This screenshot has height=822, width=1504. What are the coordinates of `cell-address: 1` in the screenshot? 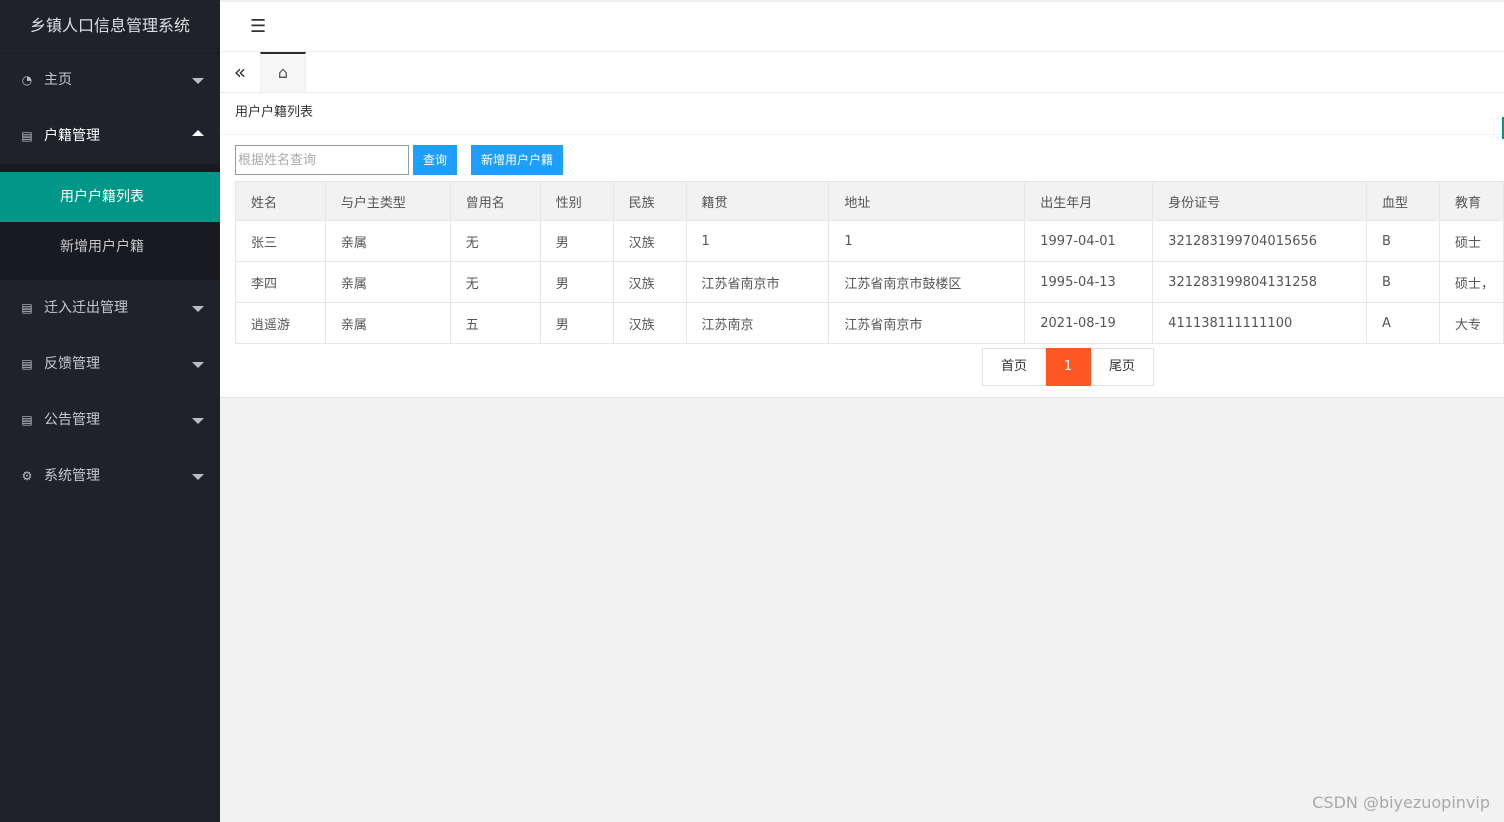 It's located at (927, 241).